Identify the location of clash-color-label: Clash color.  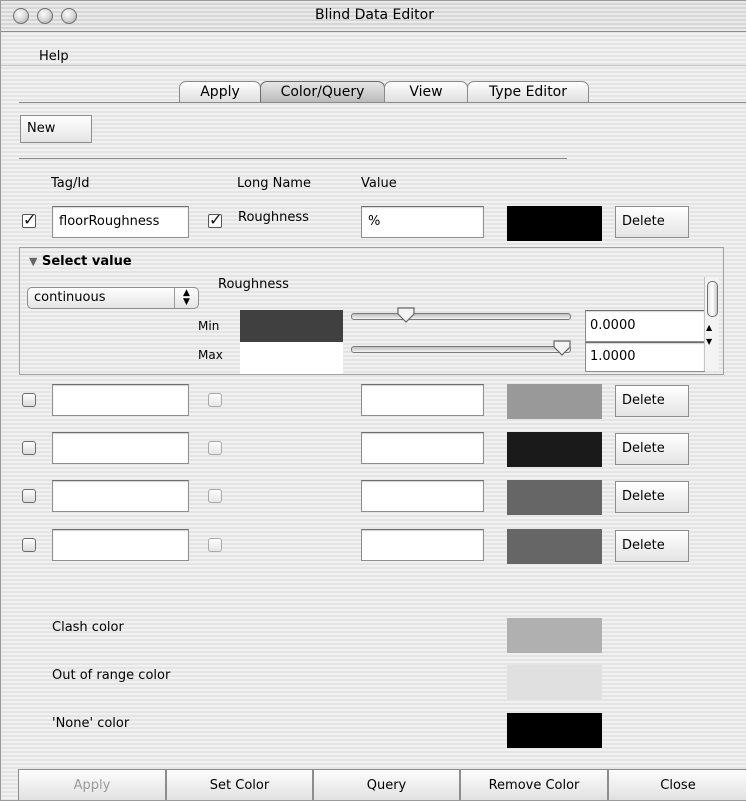
(88, 627).